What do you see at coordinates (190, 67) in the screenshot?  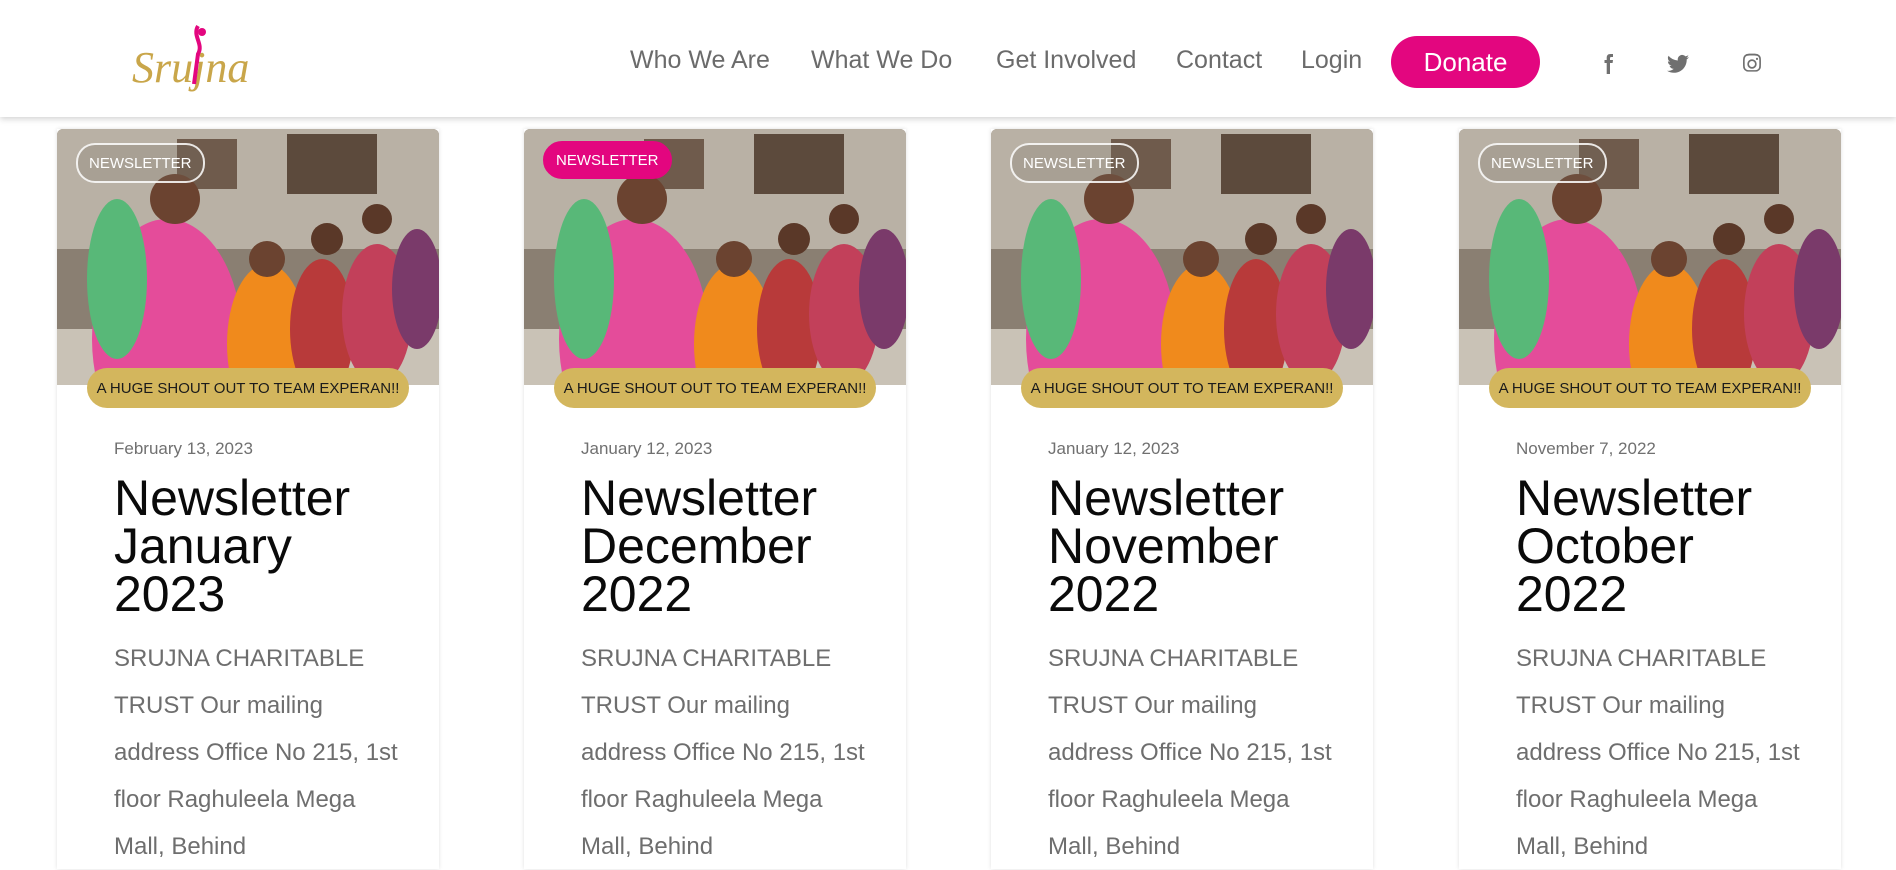 I see `logo-text: Srujna` at bounding box center [190, 67].